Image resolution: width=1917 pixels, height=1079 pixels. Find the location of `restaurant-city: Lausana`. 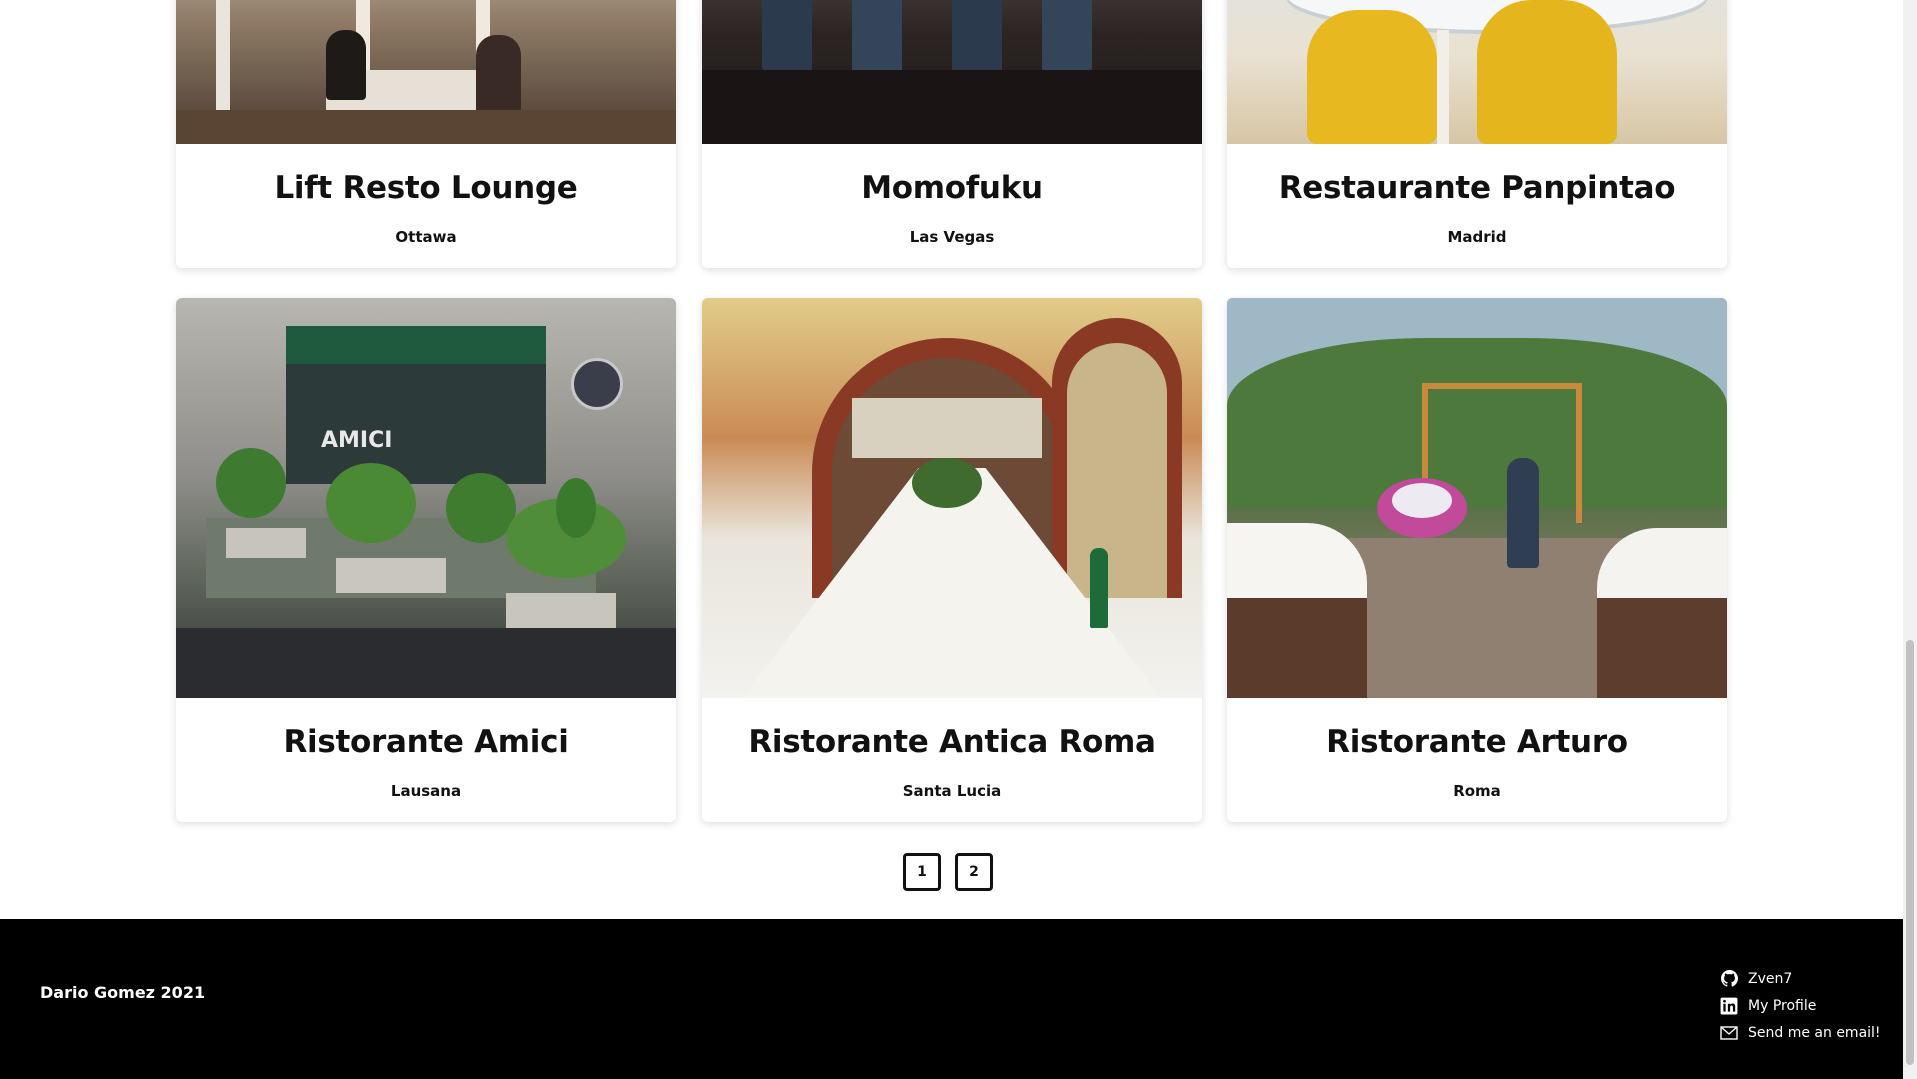

restaurant-city: Lausana is located at coordinates (426, 791).